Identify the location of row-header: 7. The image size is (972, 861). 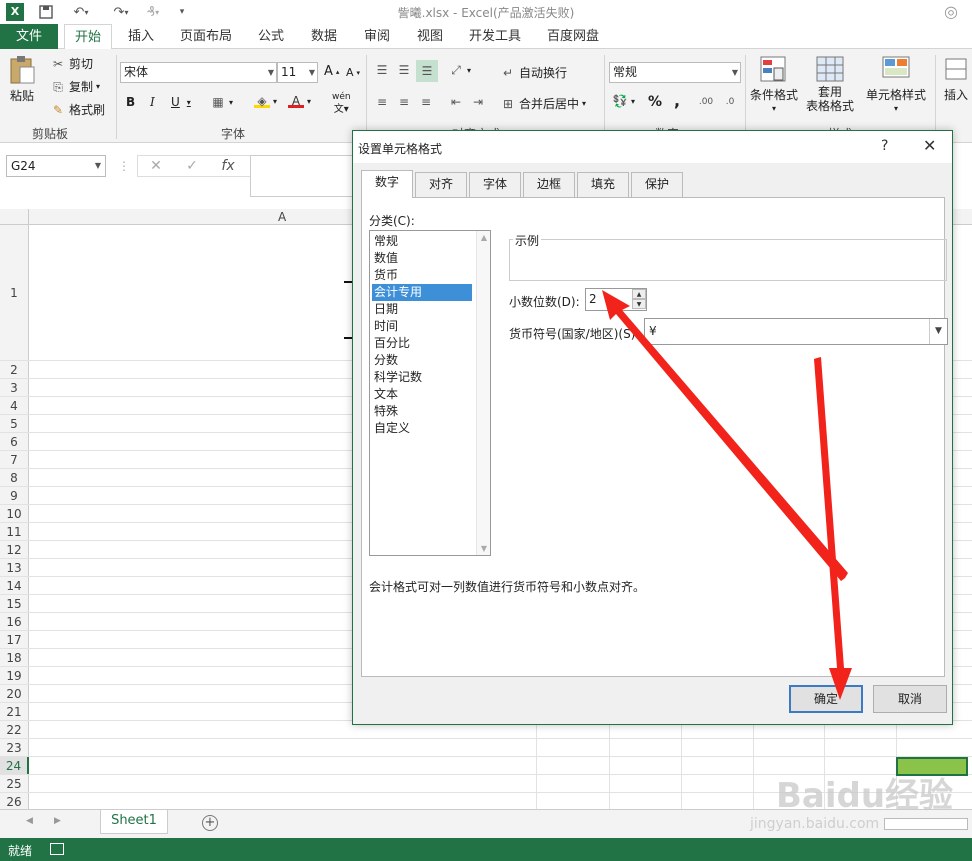
(14, 459).